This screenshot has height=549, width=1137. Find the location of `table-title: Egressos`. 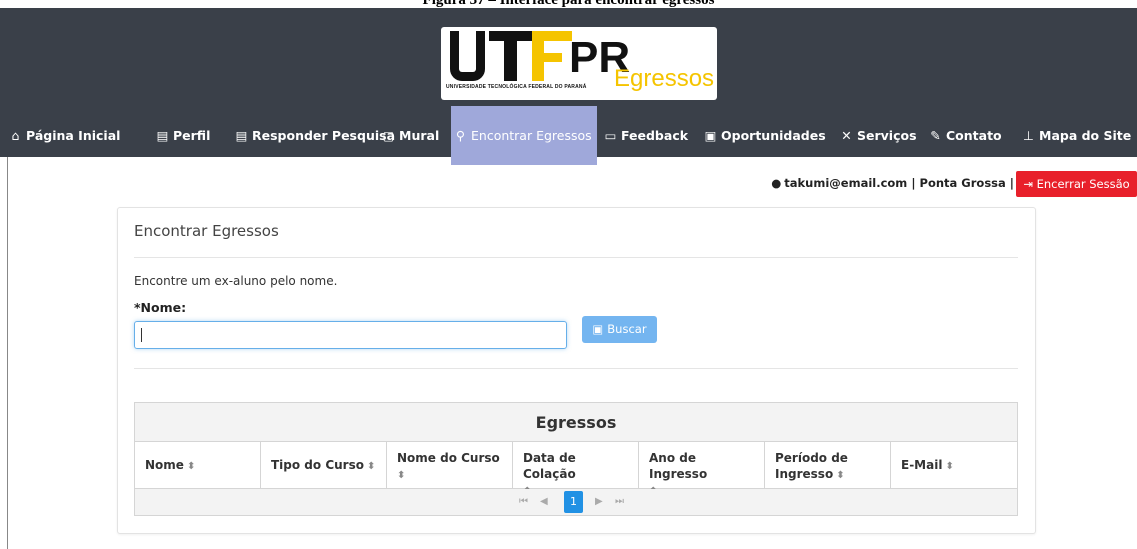

table-title: Egressos is located at coordinates (576, 422).